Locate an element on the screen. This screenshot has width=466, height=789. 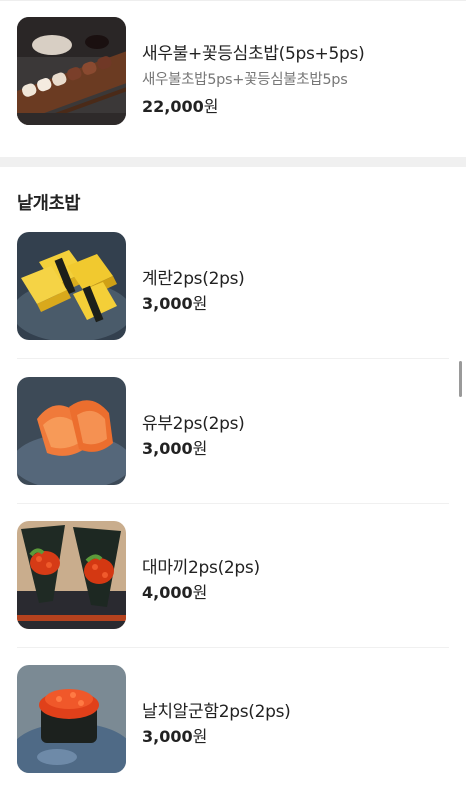
section-separator is located at coordinates (233, 162).